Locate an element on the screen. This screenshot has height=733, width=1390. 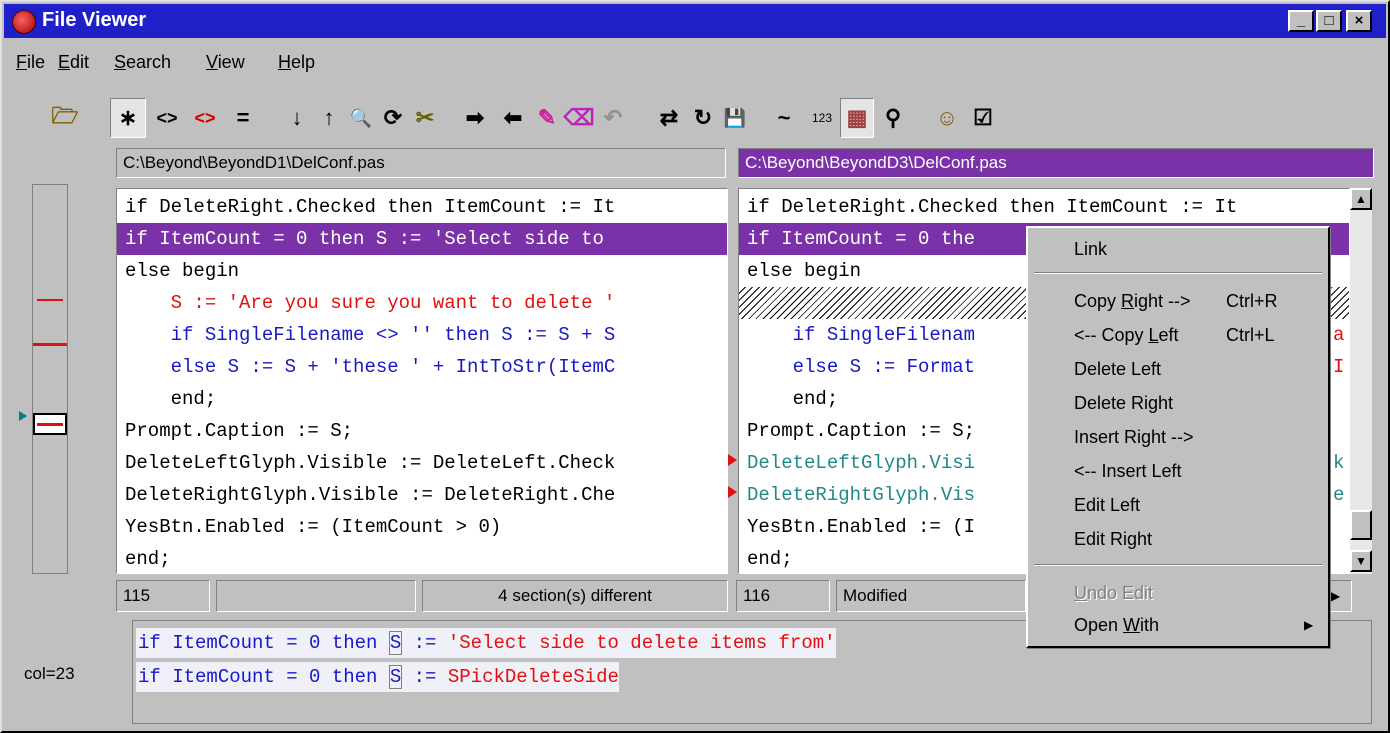
right-line-number: 116 is located at coordinates (783, 596).